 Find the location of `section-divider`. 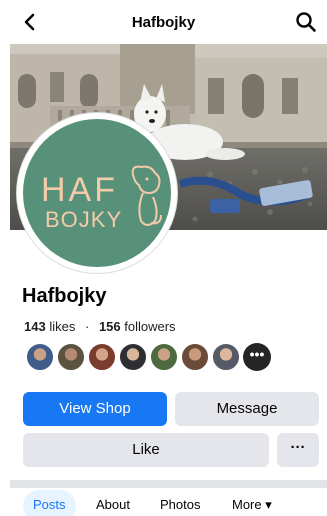

section-divider is located at coordinates (168, 484).